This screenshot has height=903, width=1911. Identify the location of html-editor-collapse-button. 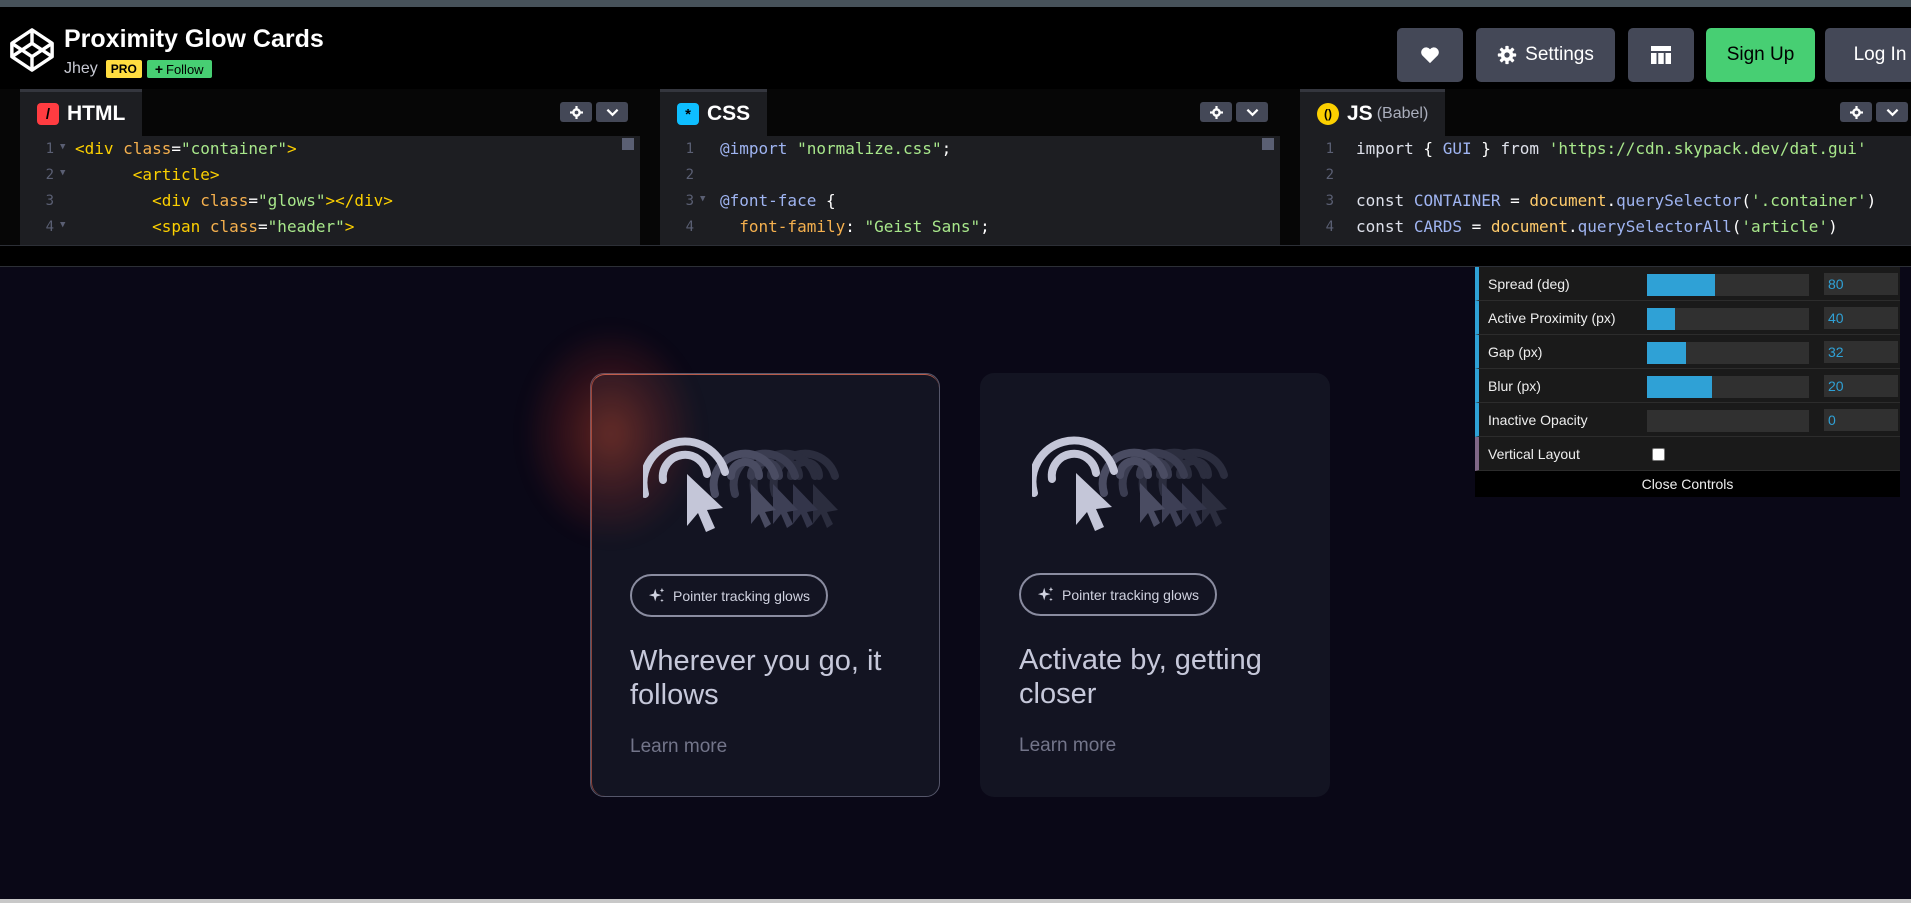
(612, 112).